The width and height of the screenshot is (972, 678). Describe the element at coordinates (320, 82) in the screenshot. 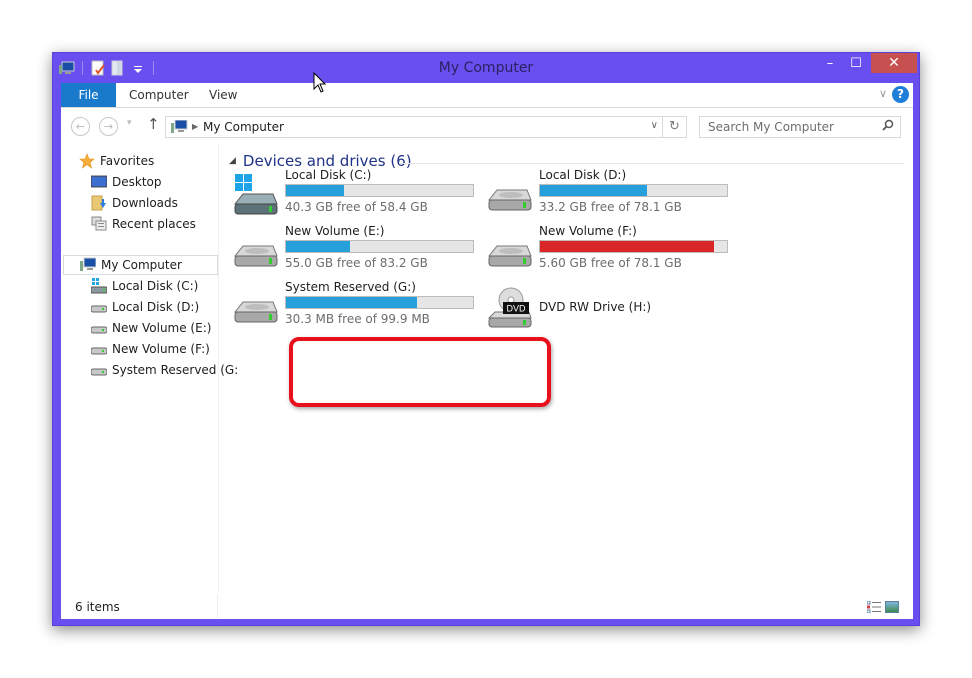

I see `mouse-cursor-icon` at that location.